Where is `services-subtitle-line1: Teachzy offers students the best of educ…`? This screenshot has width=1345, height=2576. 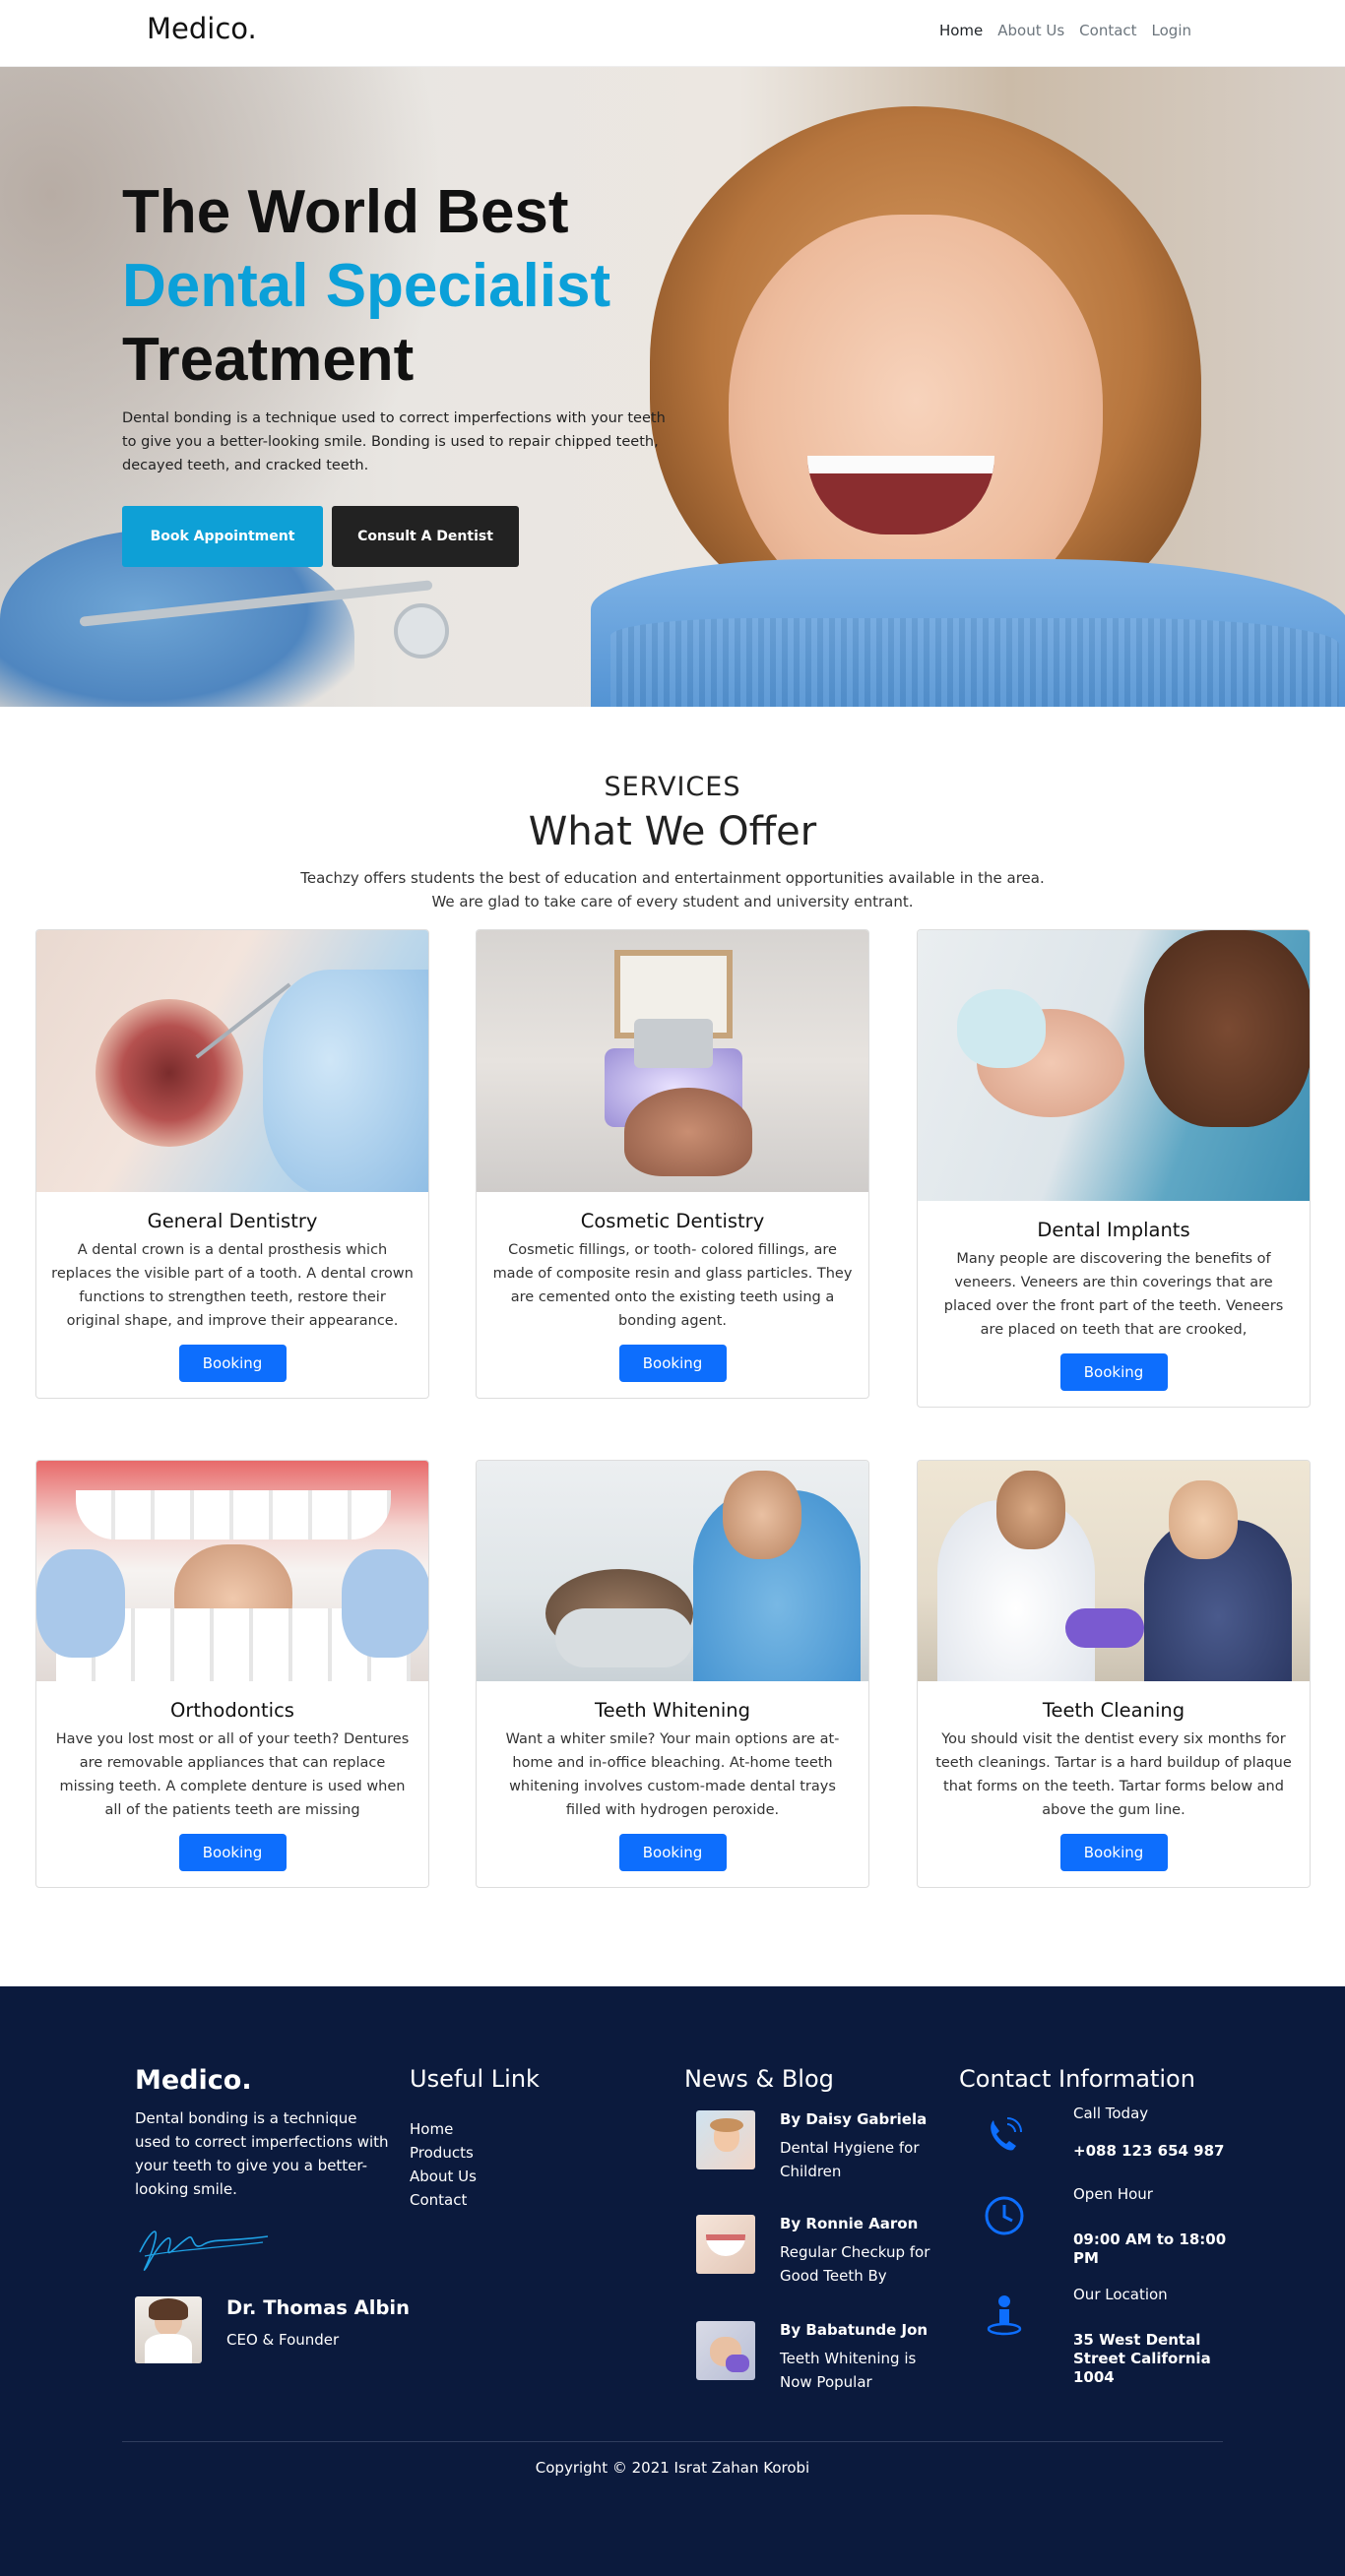
services-subtitle-line1: Teachzy offers students the best of educ… is located at coordinates (672, 878).